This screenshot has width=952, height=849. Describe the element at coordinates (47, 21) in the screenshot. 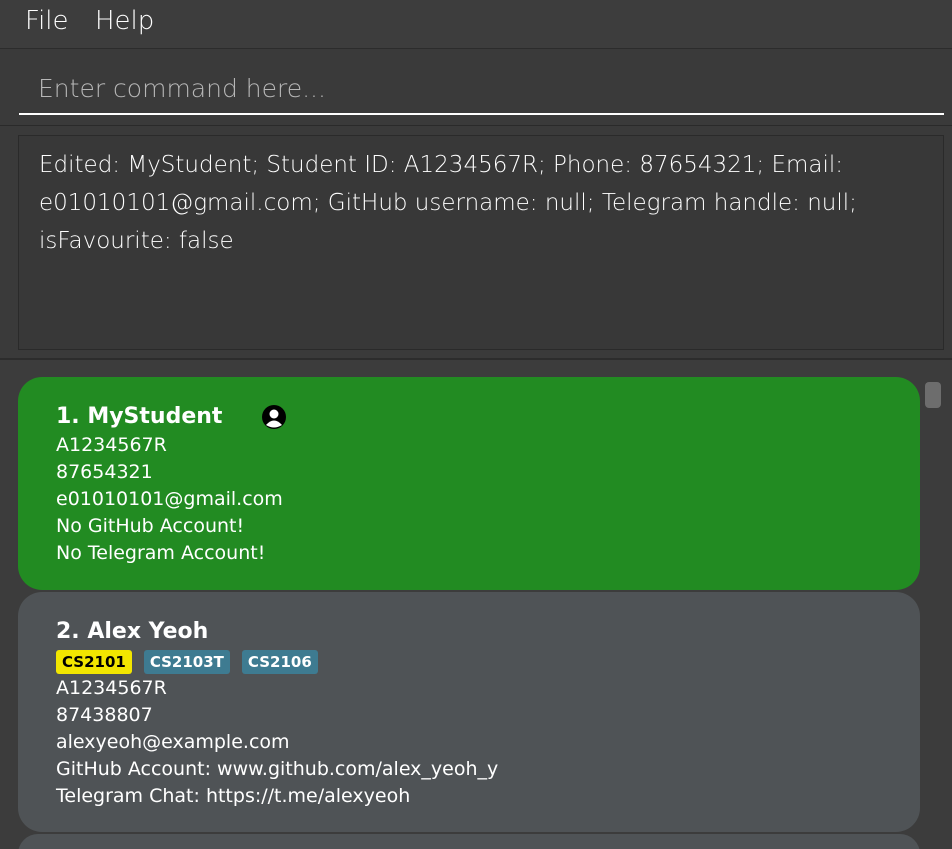

I see `menu-file: File` at that location.